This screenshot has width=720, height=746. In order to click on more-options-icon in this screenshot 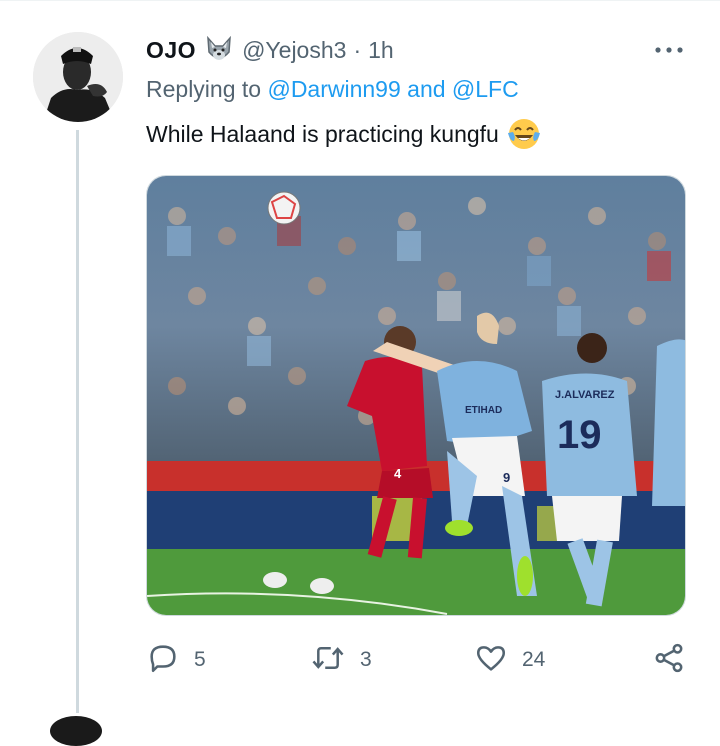, I will do `click(669, 50)`.